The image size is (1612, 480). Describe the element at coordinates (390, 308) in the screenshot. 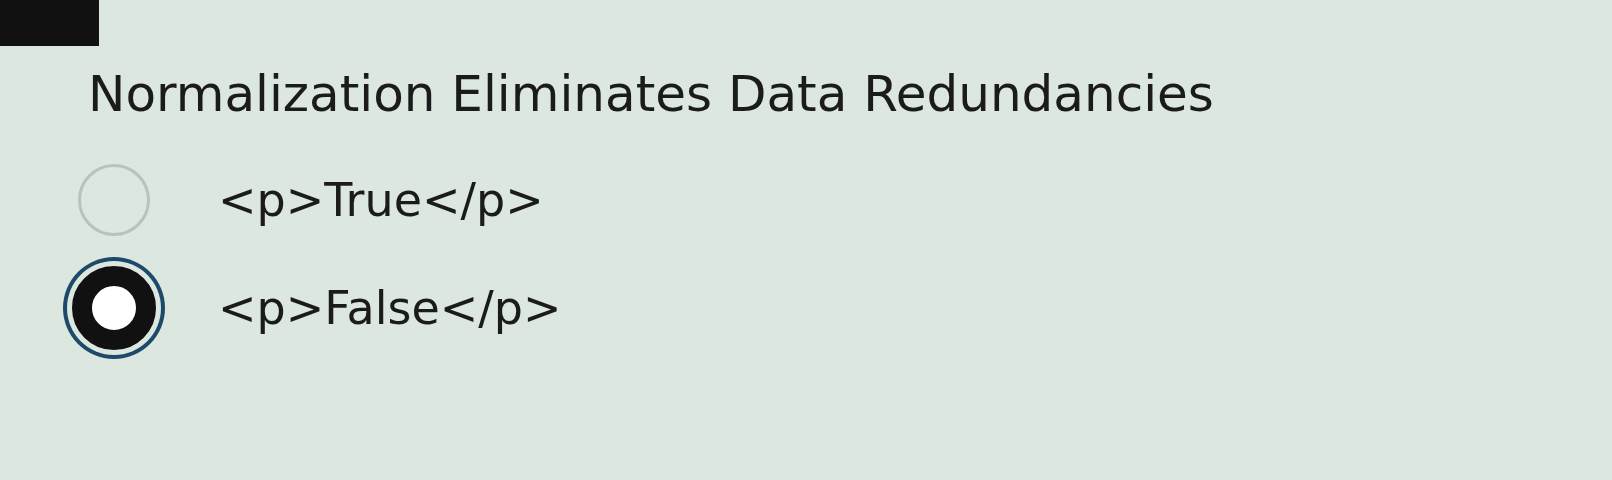

I see `option-label: <p>False</p>` at that location.